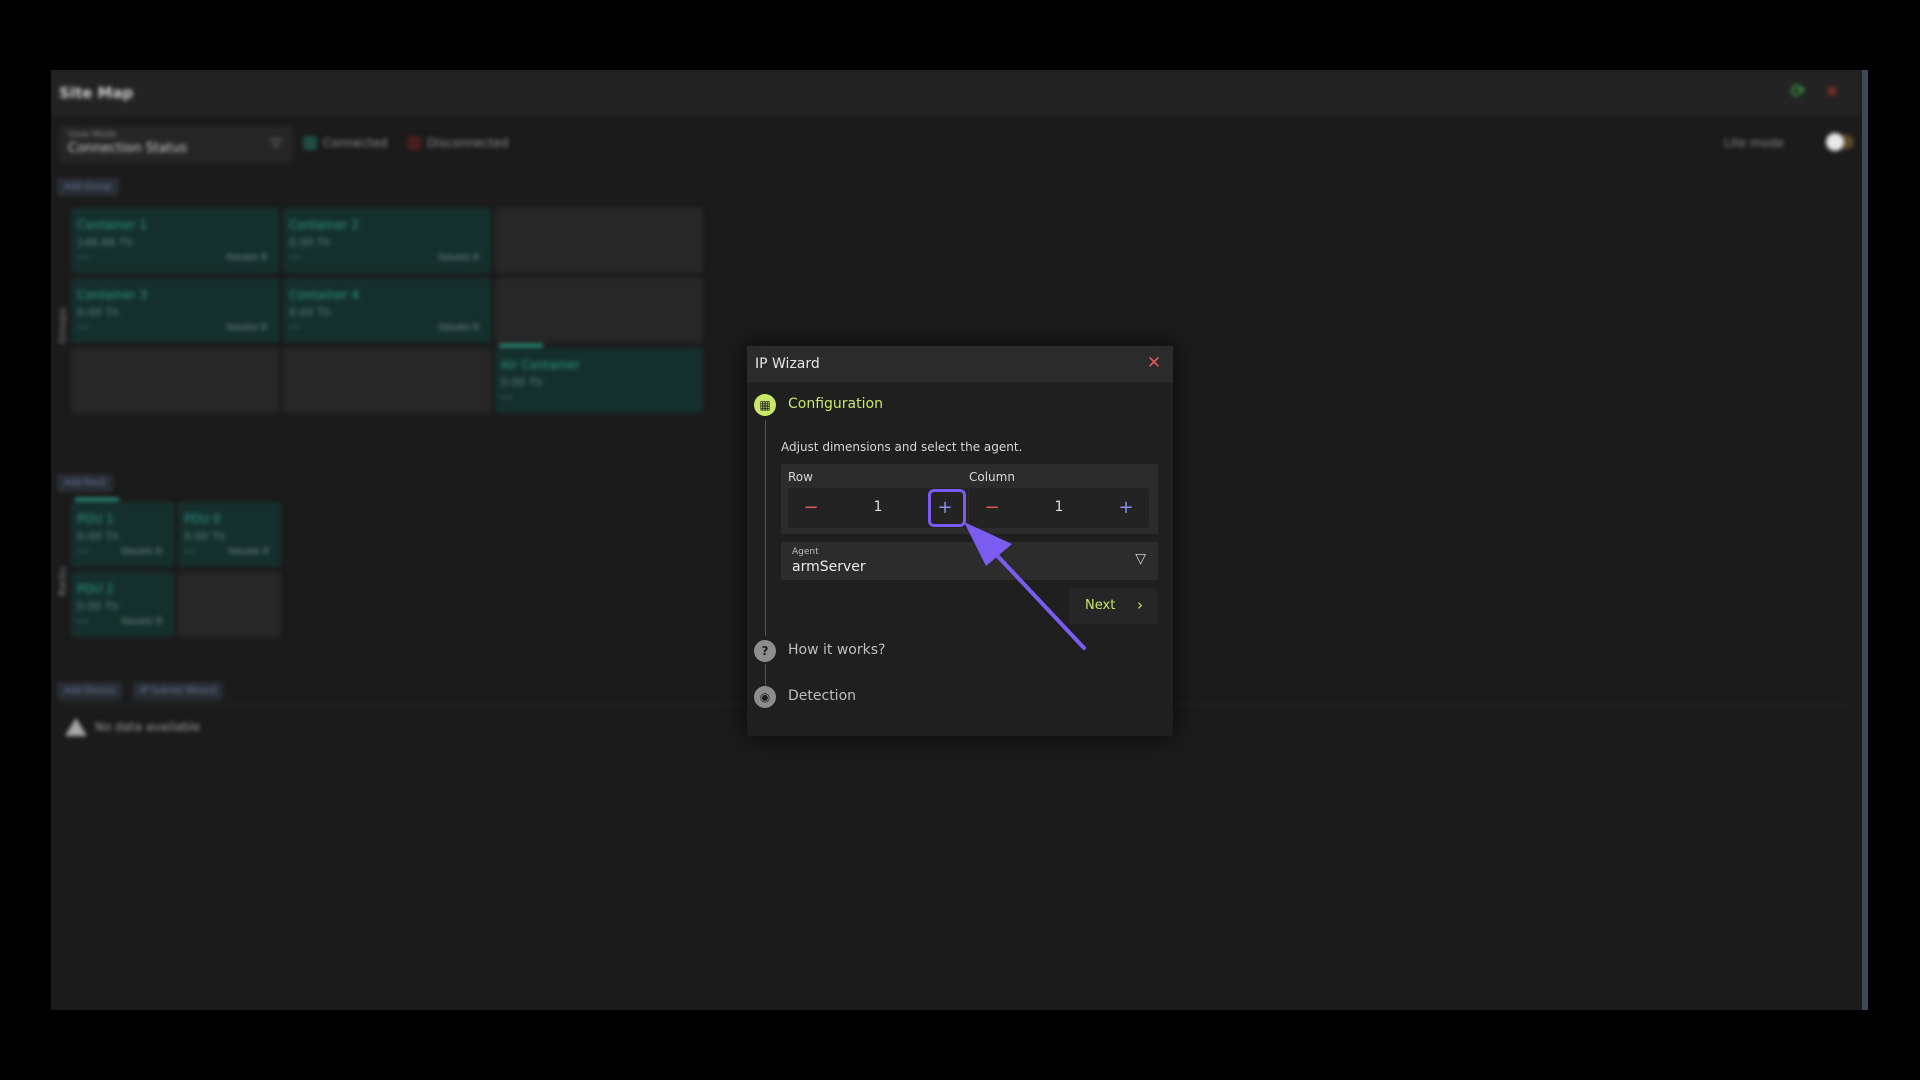 The image size is (1920, 1080). Describe the element at coordinates (90, 691) in the screenshot. I see `add-device-button: Add Device` at that location.